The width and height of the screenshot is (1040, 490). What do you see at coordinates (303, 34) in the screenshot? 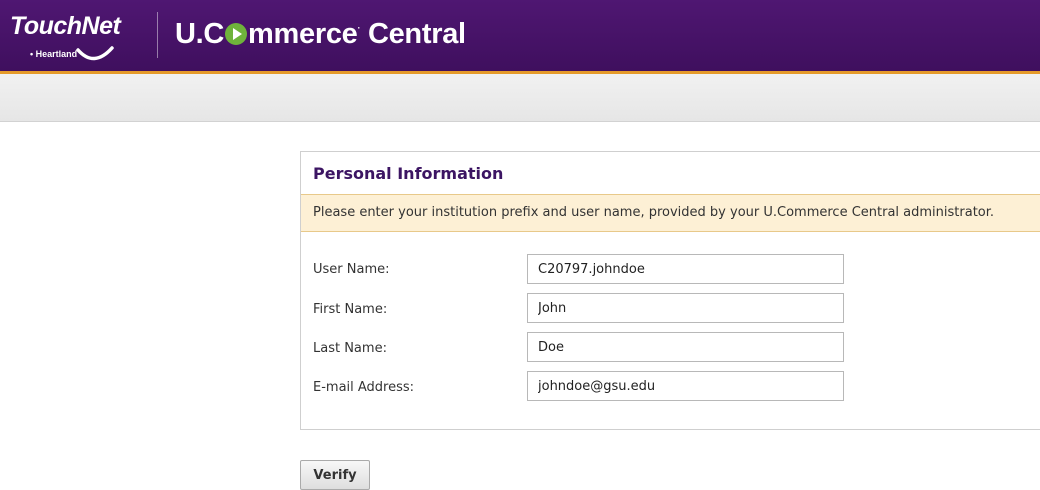
I see `brand-part-2: mmerce` at bounding box center [303, 34].